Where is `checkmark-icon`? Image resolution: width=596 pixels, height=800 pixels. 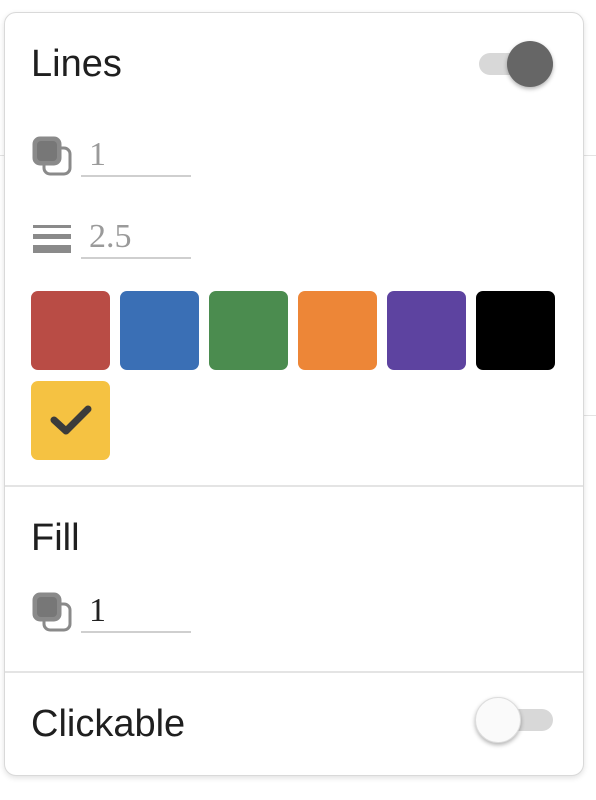
checkmark-icon is located at coordinates (71, 420).